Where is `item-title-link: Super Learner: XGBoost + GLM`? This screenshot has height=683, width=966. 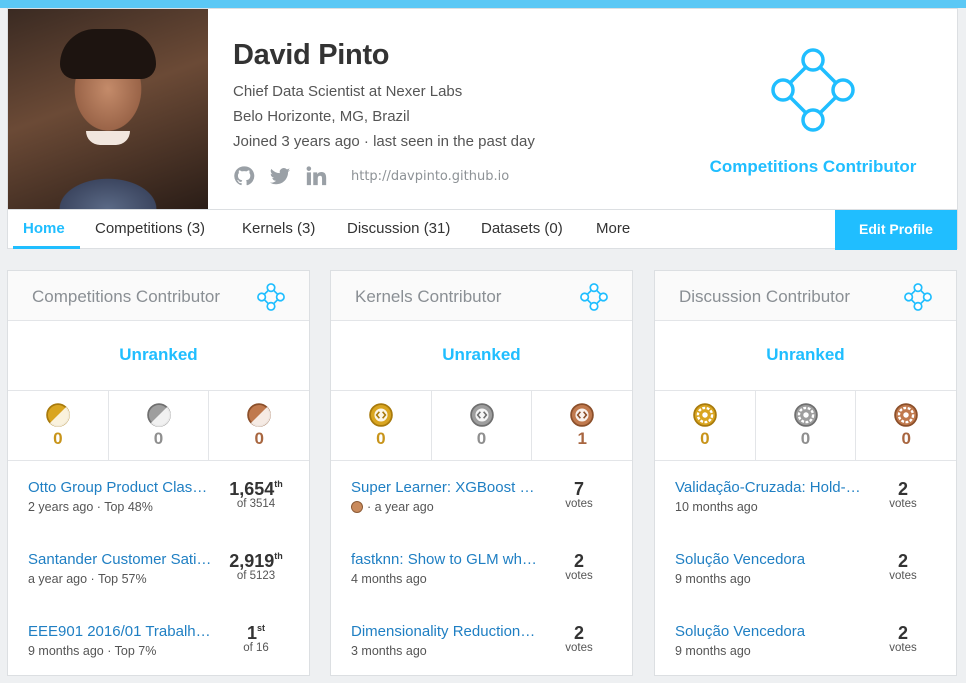
item-title-link: Super Learner: XGBoost + GLM is located at coordinates (444, 487).